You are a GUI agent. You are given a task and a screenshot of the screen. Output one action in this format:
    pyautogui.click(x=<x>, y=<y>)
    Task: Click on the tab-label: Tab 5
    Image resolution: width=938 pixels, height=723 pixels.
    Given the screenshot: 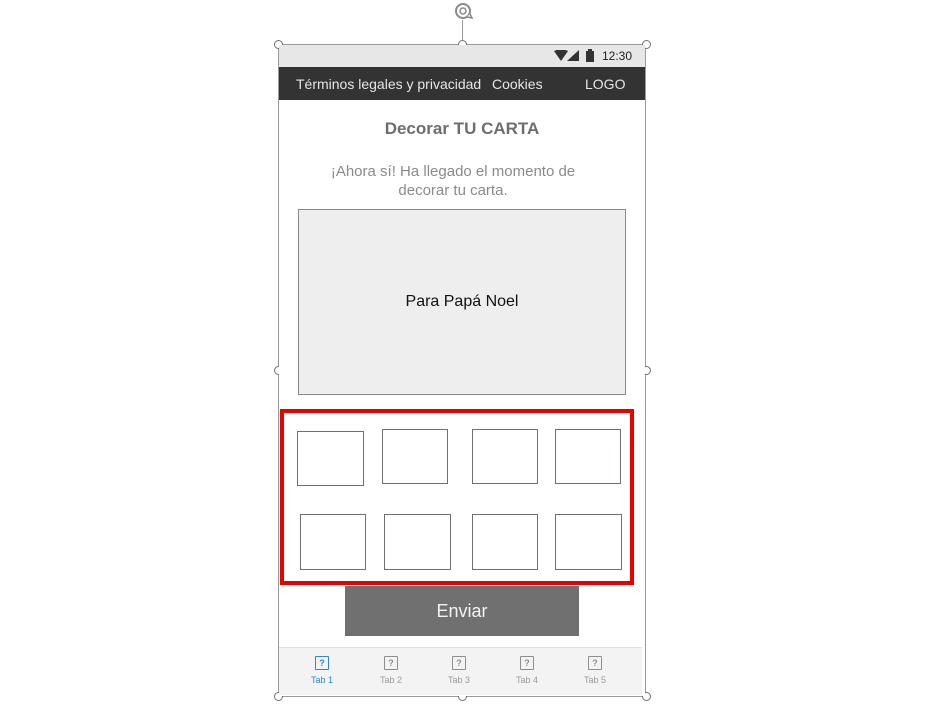 What is the action you would take?
    pyautogui.click(x=595, y=680)
    